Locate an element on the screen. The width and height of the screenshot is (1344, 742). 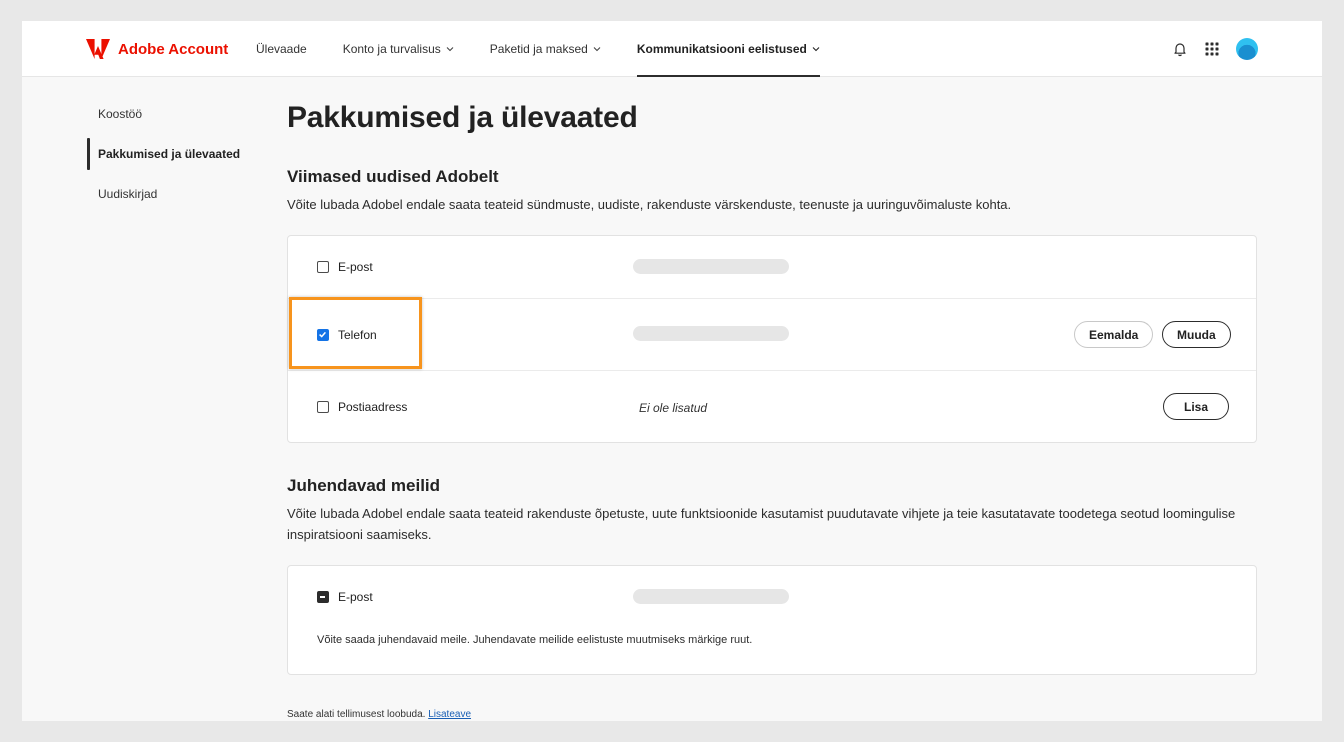
add-postal-address-button: Lisa is located at coordinates (1196, 406).